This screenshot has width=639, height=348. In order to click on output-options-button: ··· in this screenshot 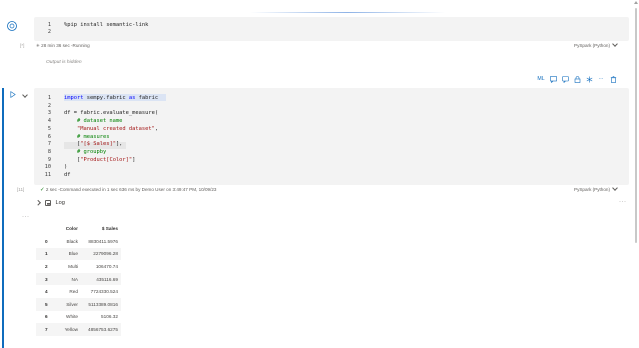, I will do `click(26, 217)`.